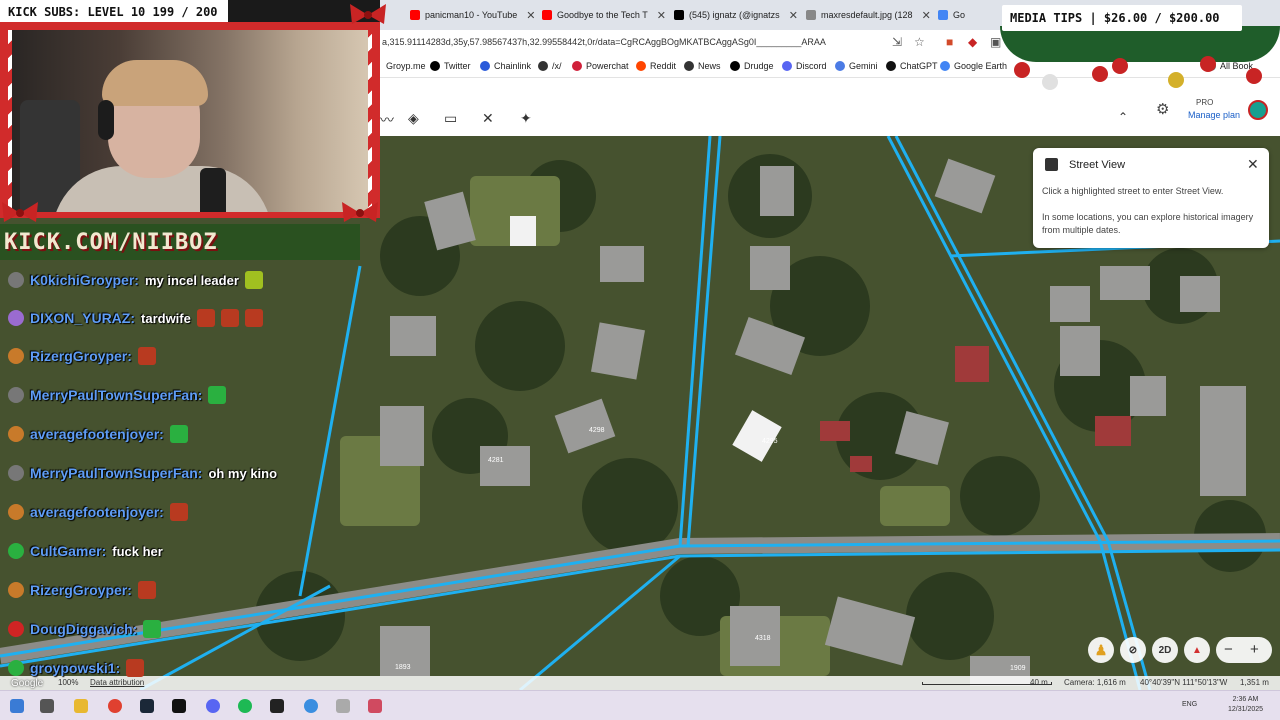 The width and height of the screenshot is (1280, 720). I want to click on clock: 2:36 AM 12/31/2025, so click(1245, 705).